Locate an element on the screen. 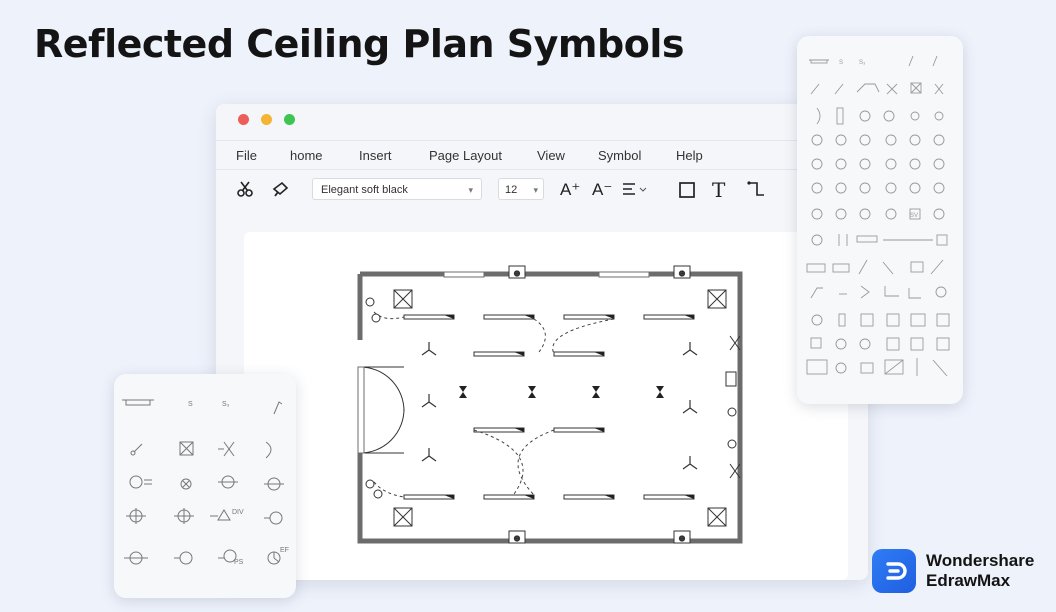 The height and width of the screenshot is (612, 1056). double-door is located at coordinates (381, 410).